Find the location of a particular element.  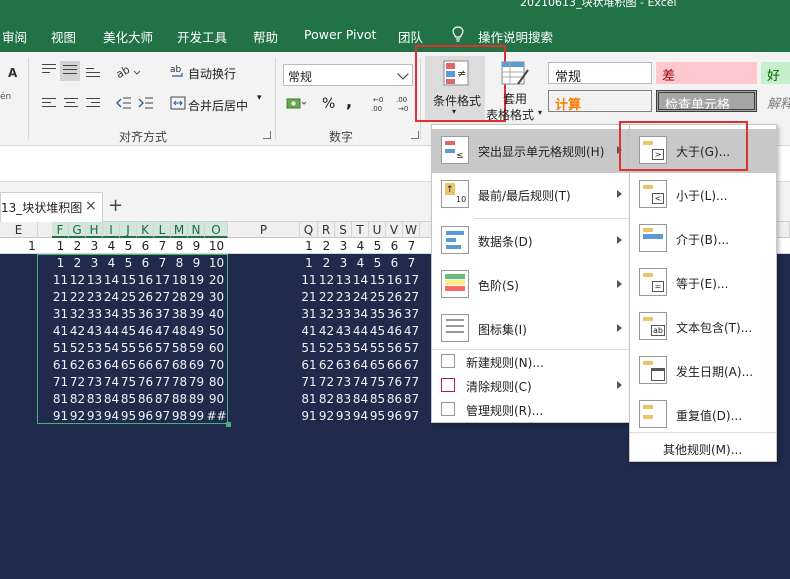

grid-cell: 12 is located at coordinates (326, 280).